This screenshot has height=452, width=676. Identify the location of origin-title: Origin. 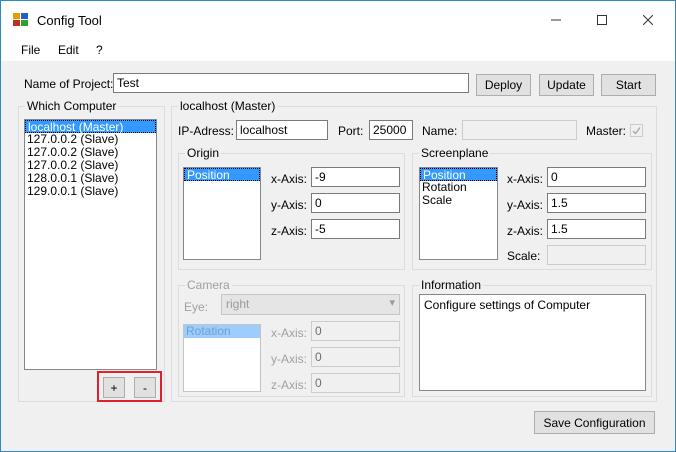
(203, 153).